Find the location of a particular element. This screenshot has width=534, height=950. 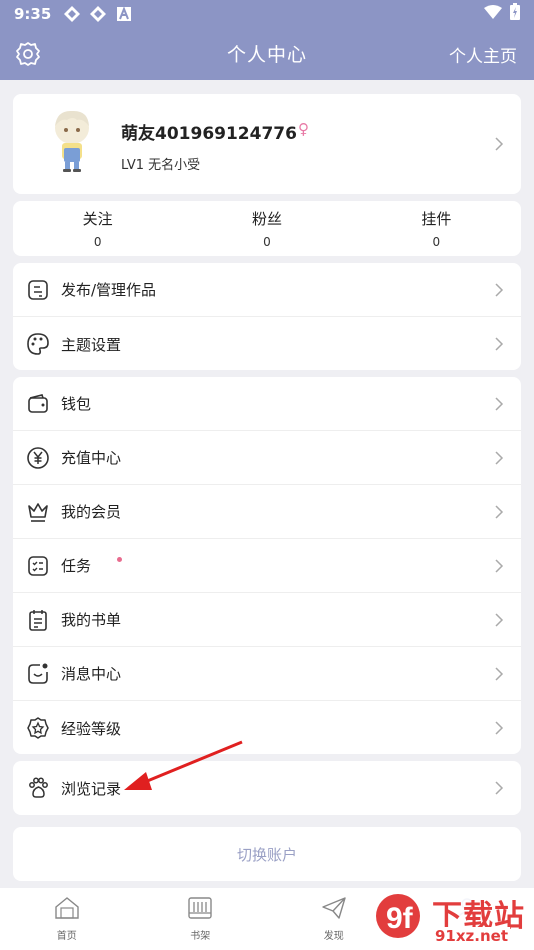

switch-account-label: 切换账户 is located at coordinates (266, 854).